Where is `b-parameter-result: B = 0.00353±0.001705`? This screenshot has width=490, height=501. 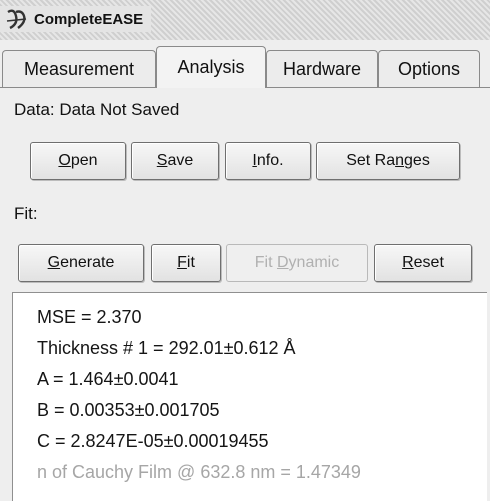
b-parameter-result: B = 0.00353±0.001705 is located at coordinates (128, 410).